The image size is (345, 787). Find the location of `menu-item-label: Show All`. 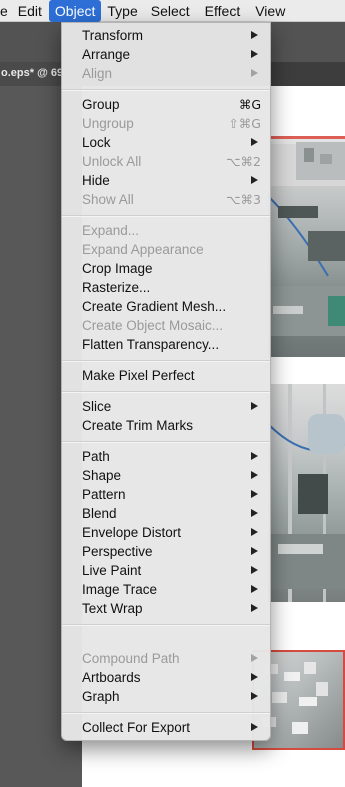

menu-item-label: Show All is located at coordinates (108, 199).